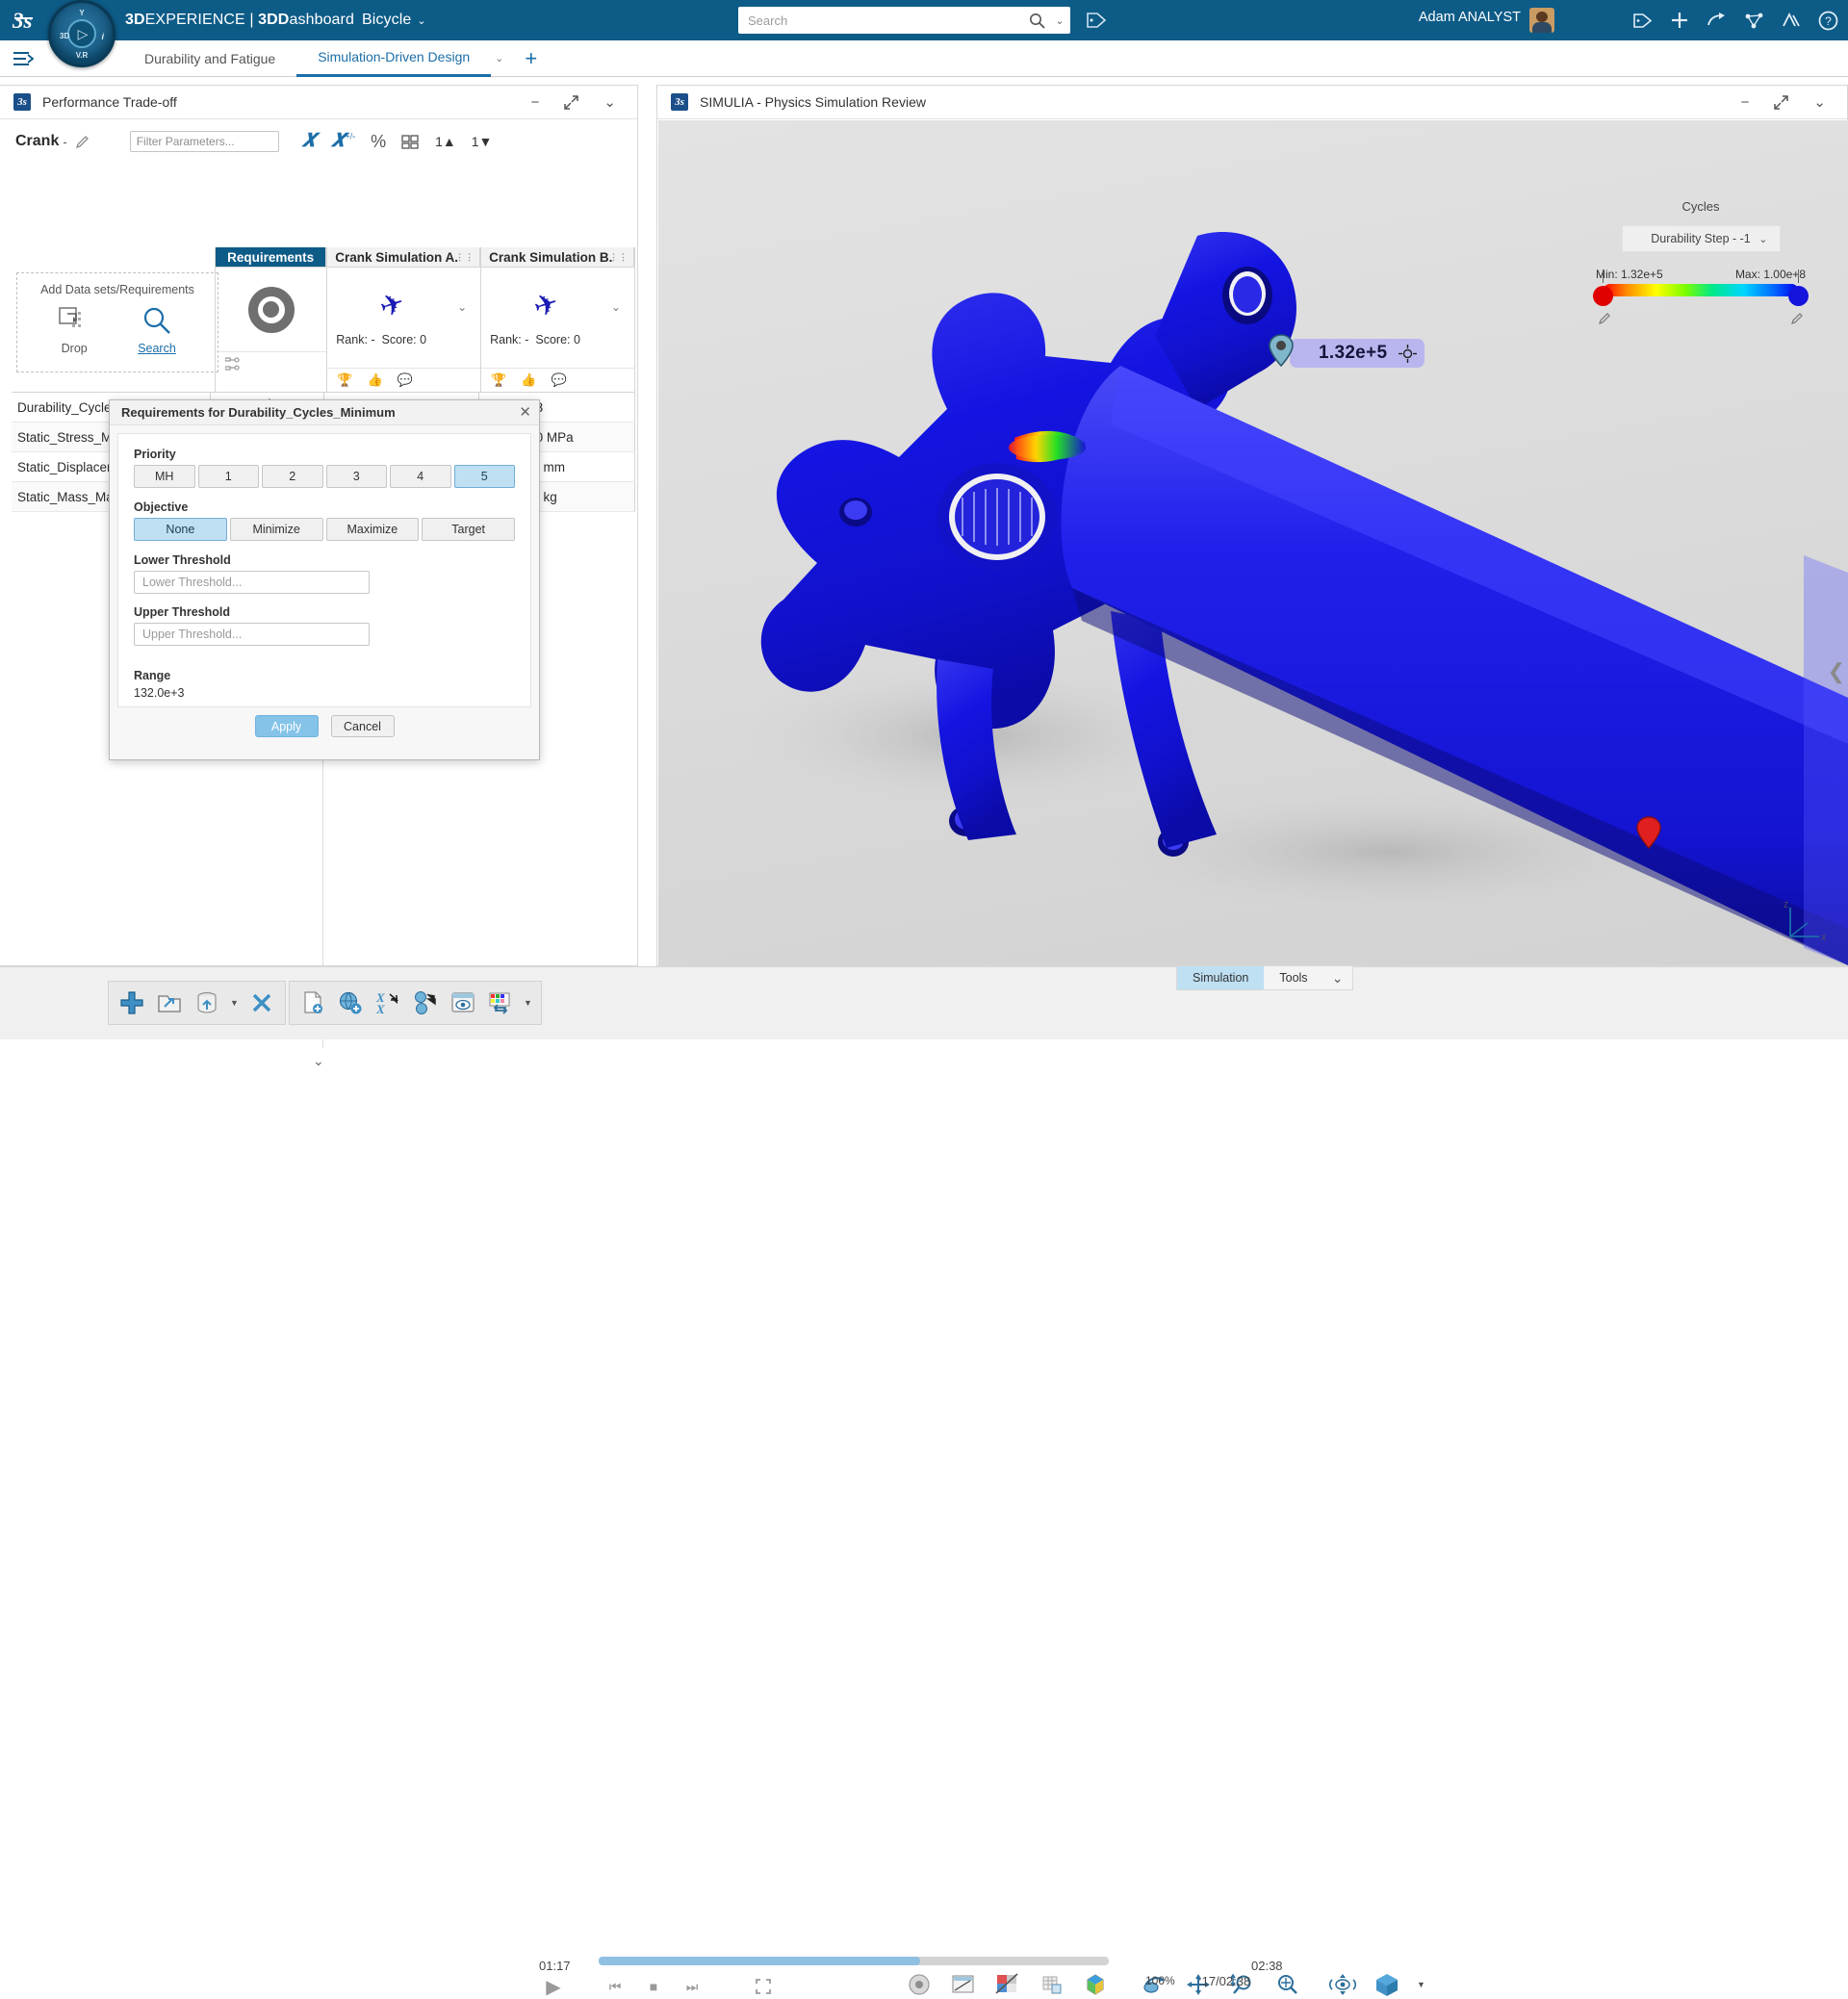  What do you see at coordinates (1717, 21) in the screenshot?
I see `share-icon` at bounding box center [1717, 21].